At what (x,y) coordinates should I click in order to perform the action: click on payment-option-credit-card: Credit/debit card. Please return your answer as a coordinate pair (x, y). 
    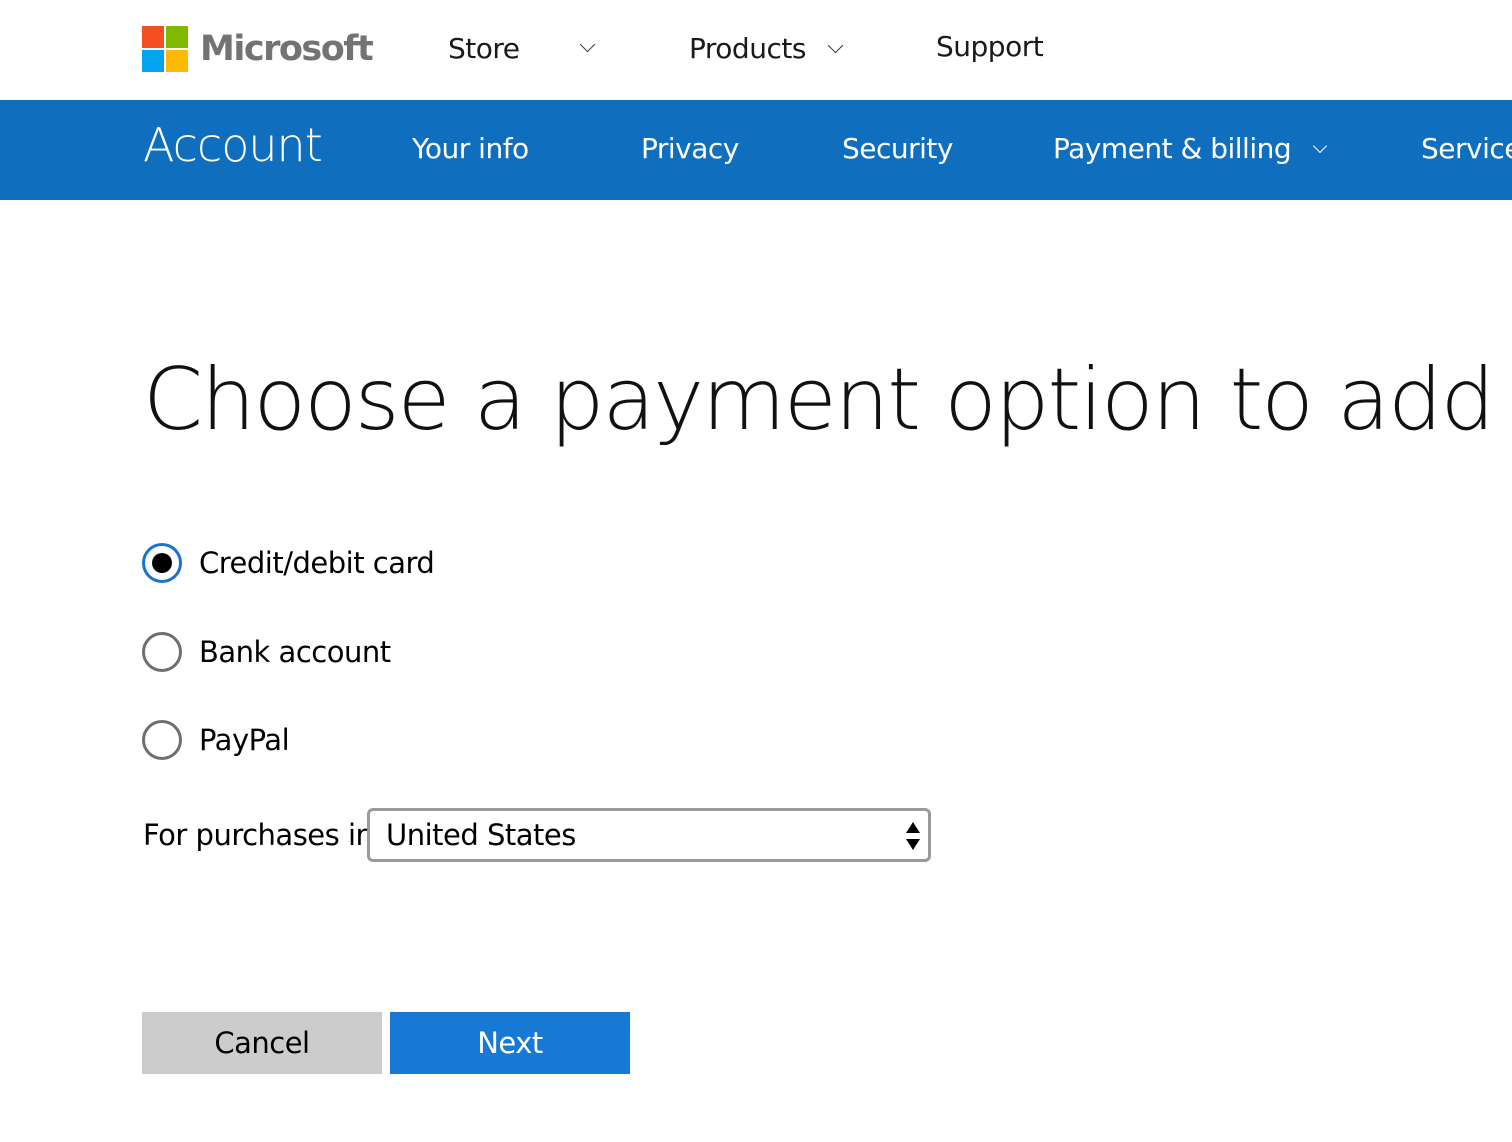
    Looking at the image, I should click on (288, 563).